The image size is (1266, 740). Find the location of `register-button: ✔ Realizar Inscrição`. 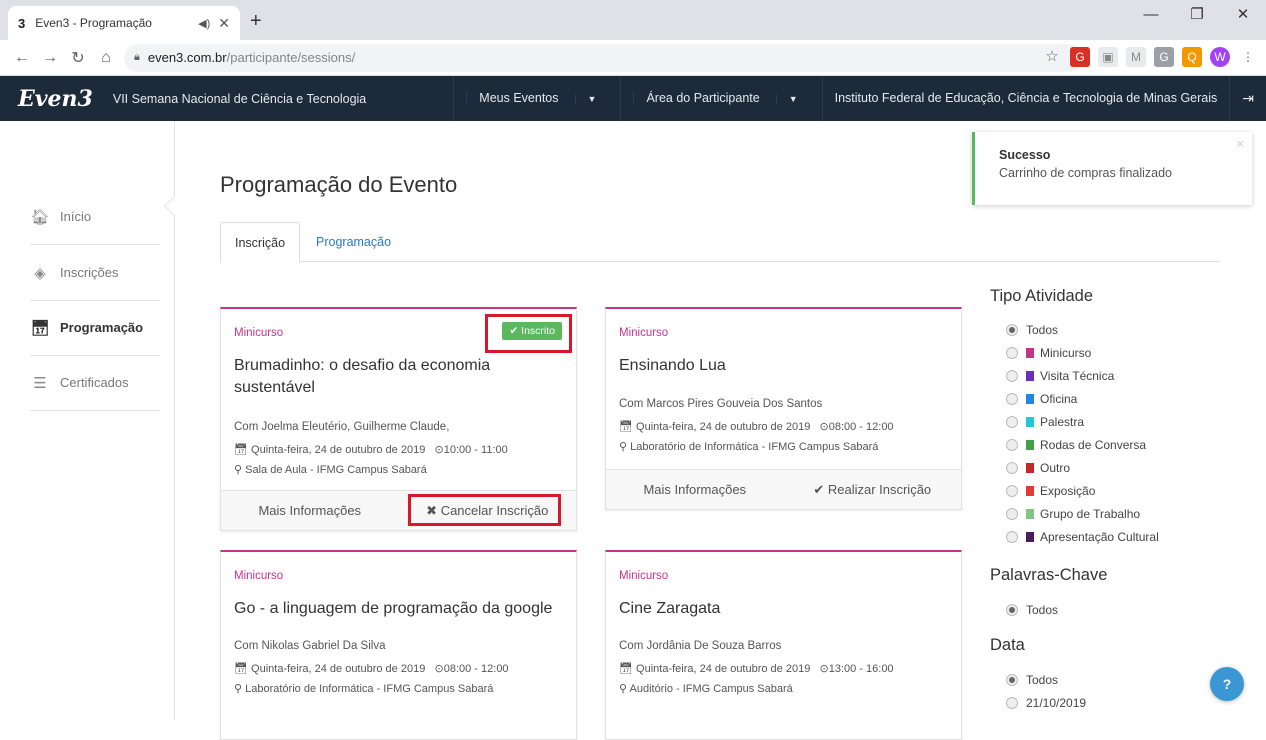

register-button: ✔ Realizar Inscrição is located at coordinates (873, 489).